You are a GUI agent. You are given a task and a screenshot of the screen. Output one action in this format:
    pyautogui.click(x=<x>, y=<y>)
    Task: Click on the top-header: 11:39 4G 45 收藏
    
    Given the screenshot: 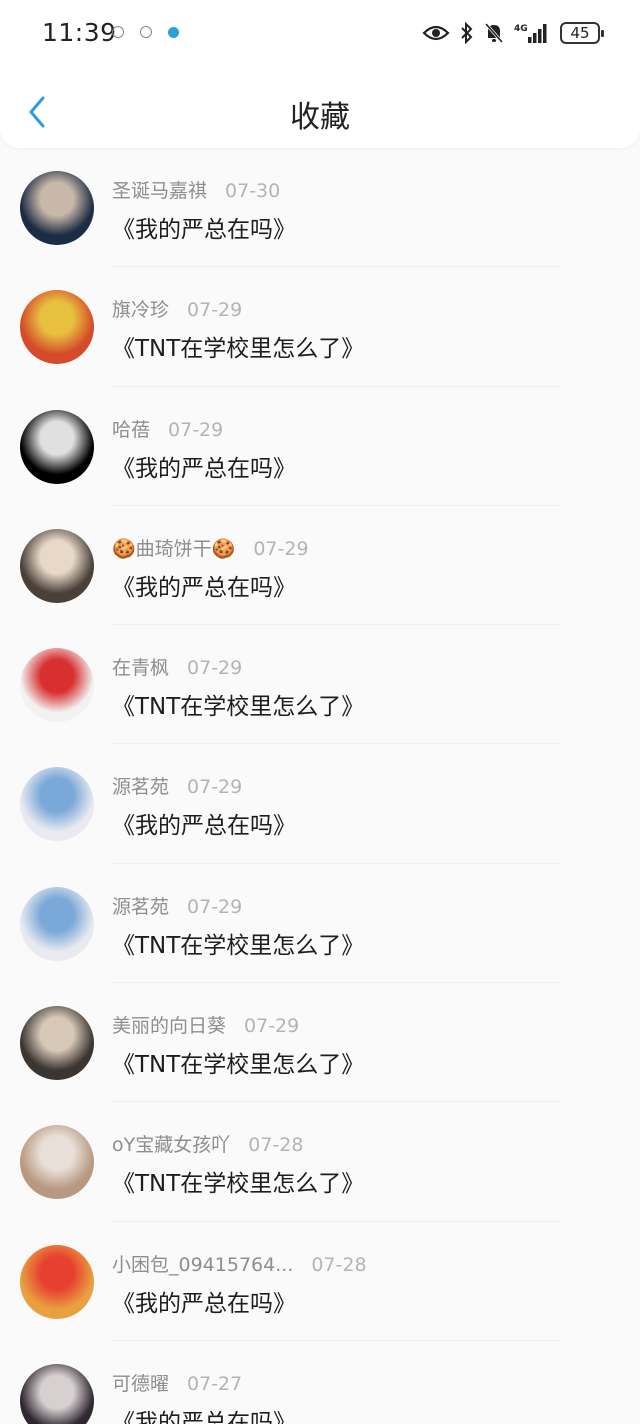 What is the action you would take?
    pyautogui.click(x=320, y=74)
    